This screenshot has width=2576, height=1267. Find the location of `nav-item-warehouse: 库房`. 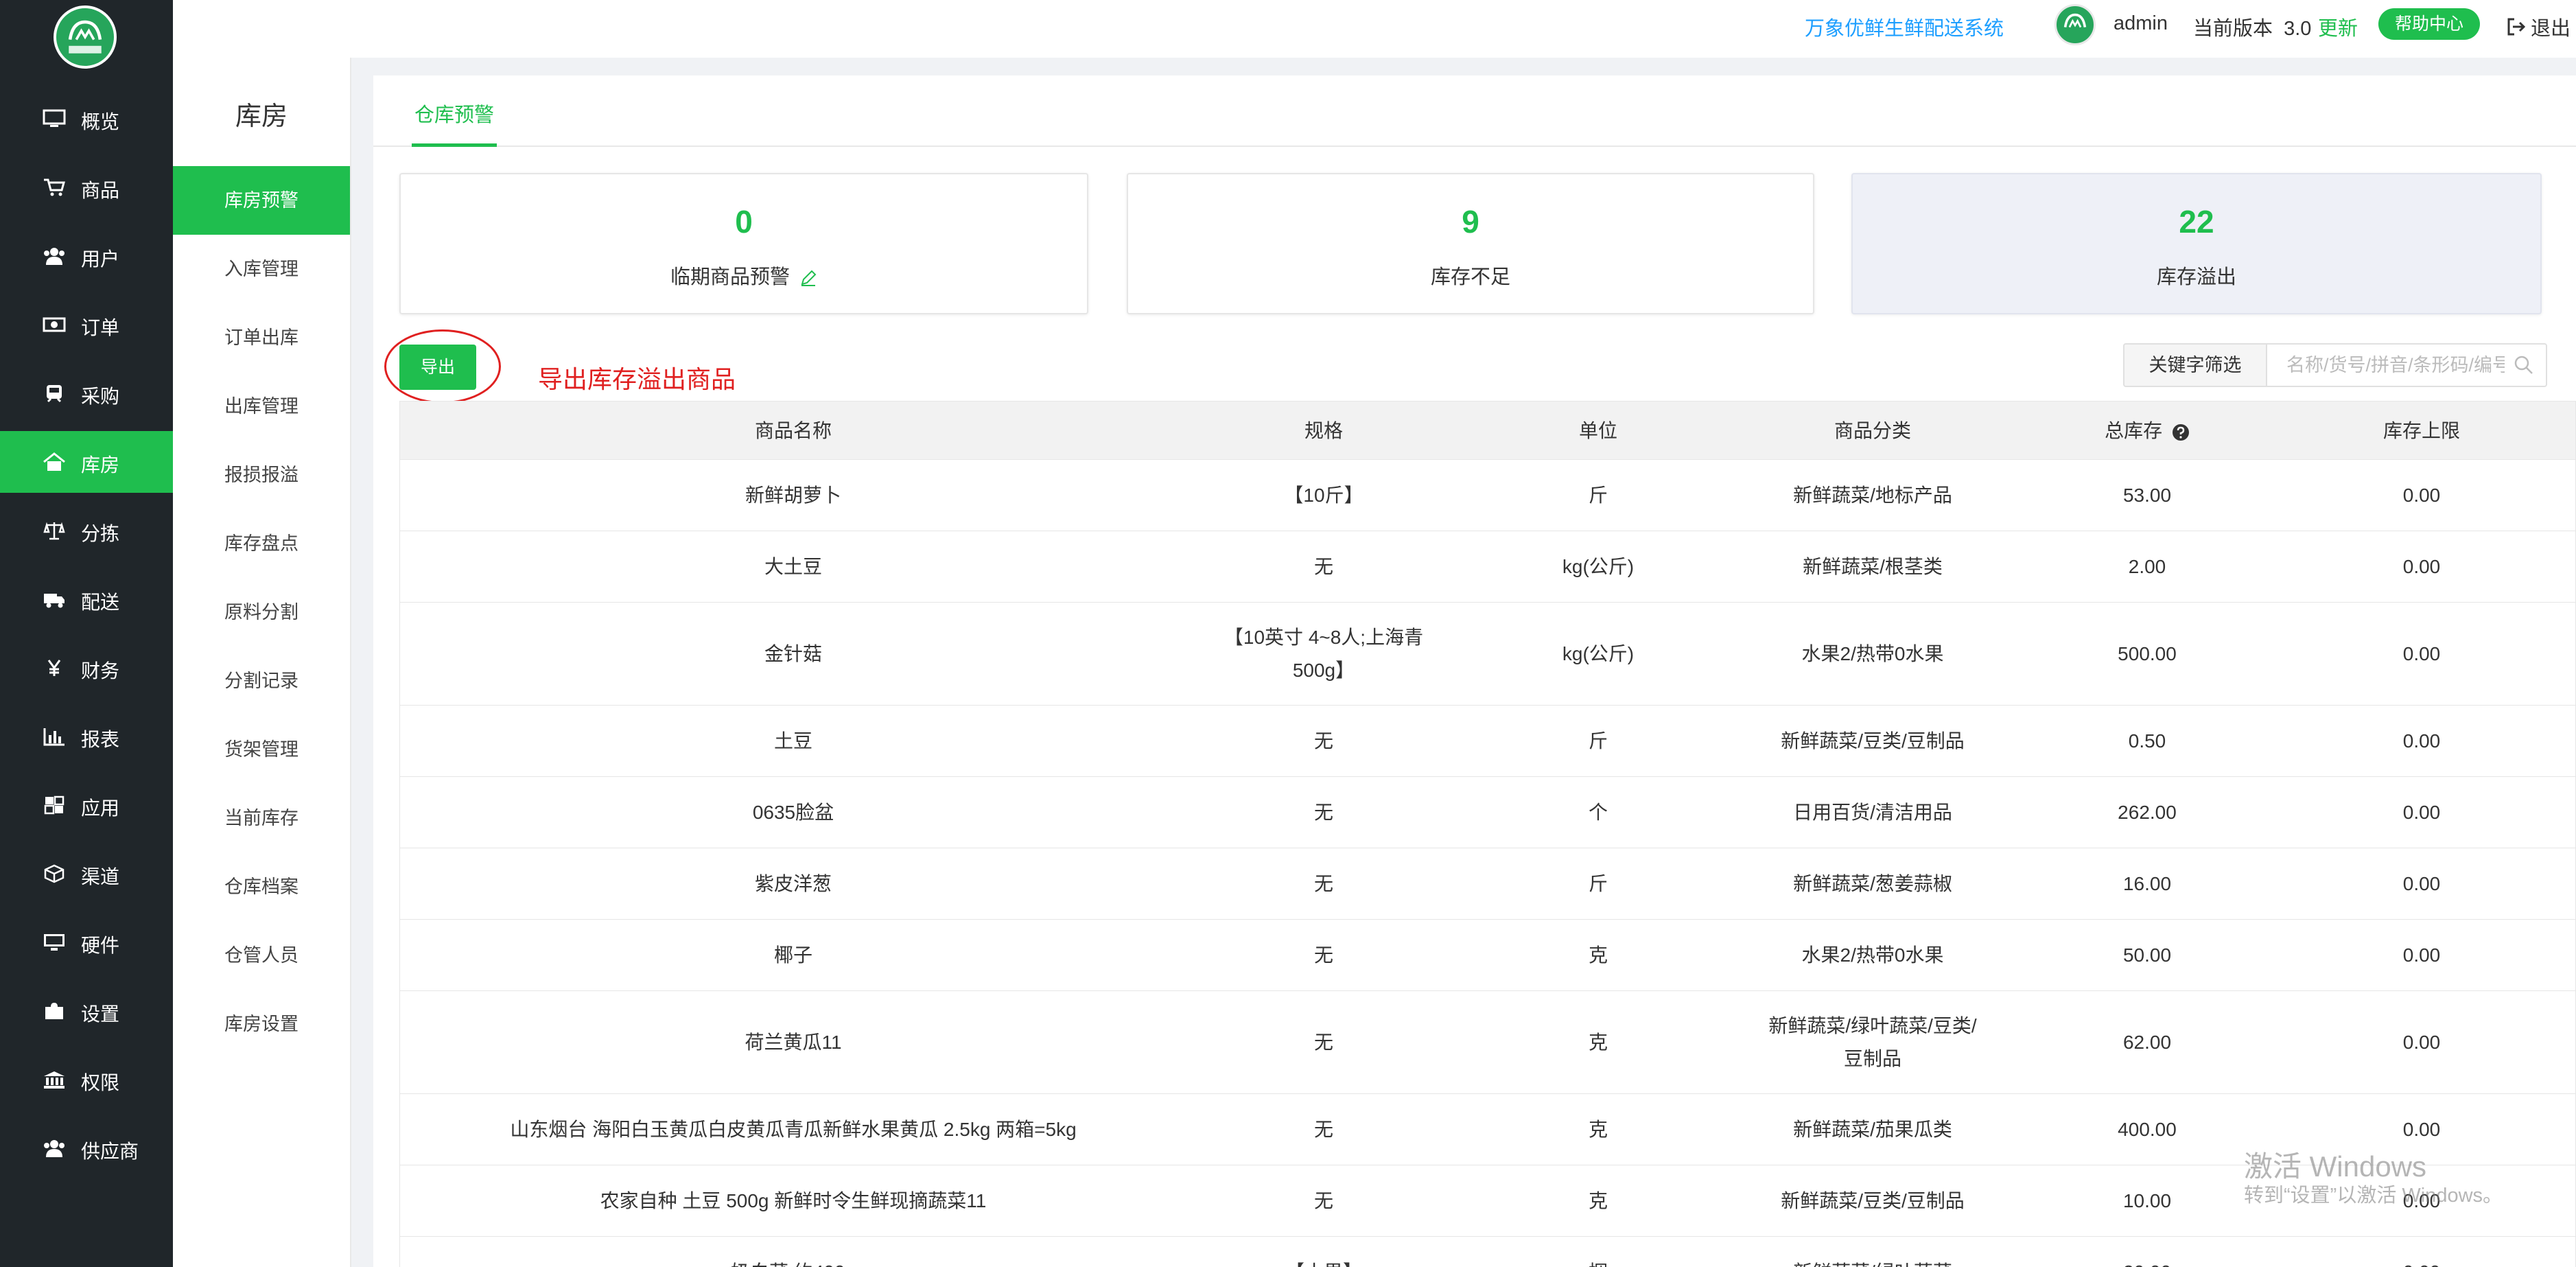

nav-item-warehouse: 库房 is located at coordinates (86, 462).